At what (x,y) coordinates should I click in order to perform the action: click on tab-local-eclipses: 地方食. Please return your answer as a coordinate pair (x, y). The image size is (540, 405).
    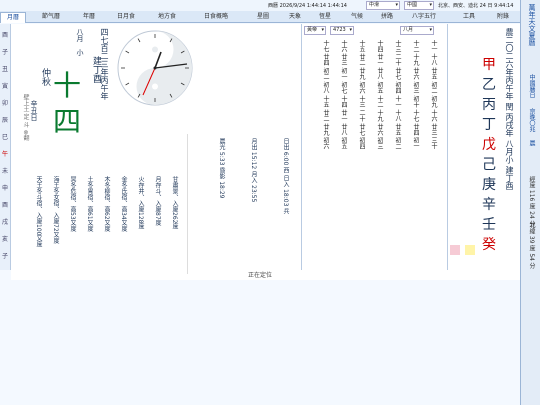
    Looking at the image, I should click on (167, 17).